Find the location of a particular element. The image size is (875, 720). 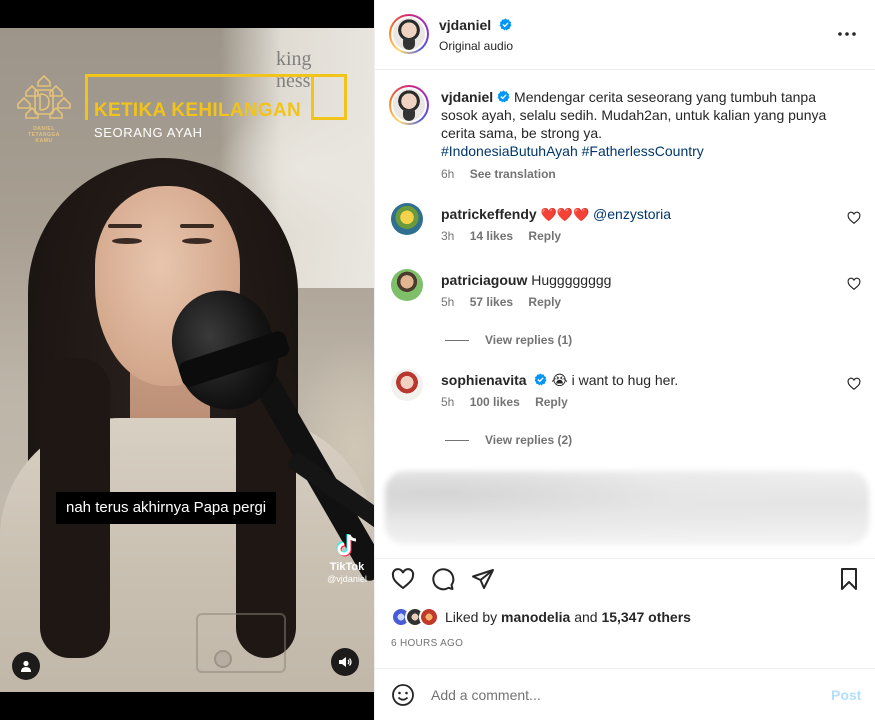

comment-body: patrickeffendy ❤️❤️❤️ @enzystoria is located at coordinates (636, 214).